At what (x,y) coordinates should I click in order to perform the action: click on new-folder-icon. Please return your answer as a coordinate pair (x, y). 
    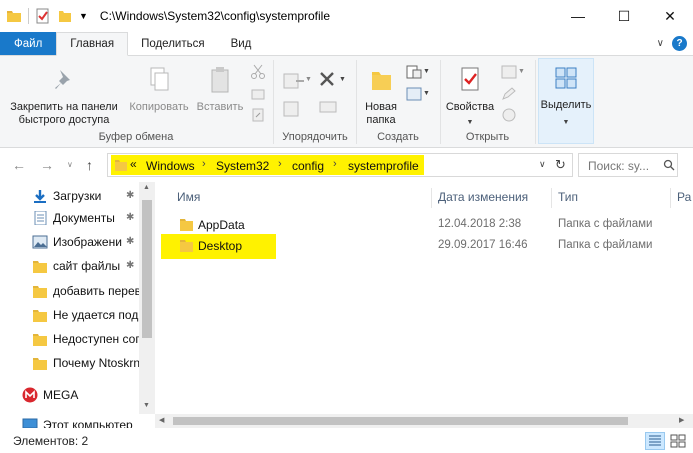
    Looking at the image, I should click on (65, 16).